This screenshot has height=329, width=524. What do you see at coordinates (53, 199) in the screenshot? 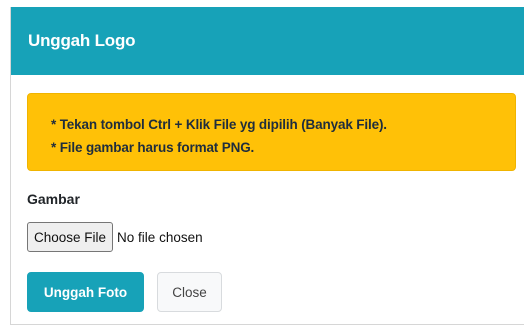
I see `image-field-label: Gambar` at bounding box center [53, 199].